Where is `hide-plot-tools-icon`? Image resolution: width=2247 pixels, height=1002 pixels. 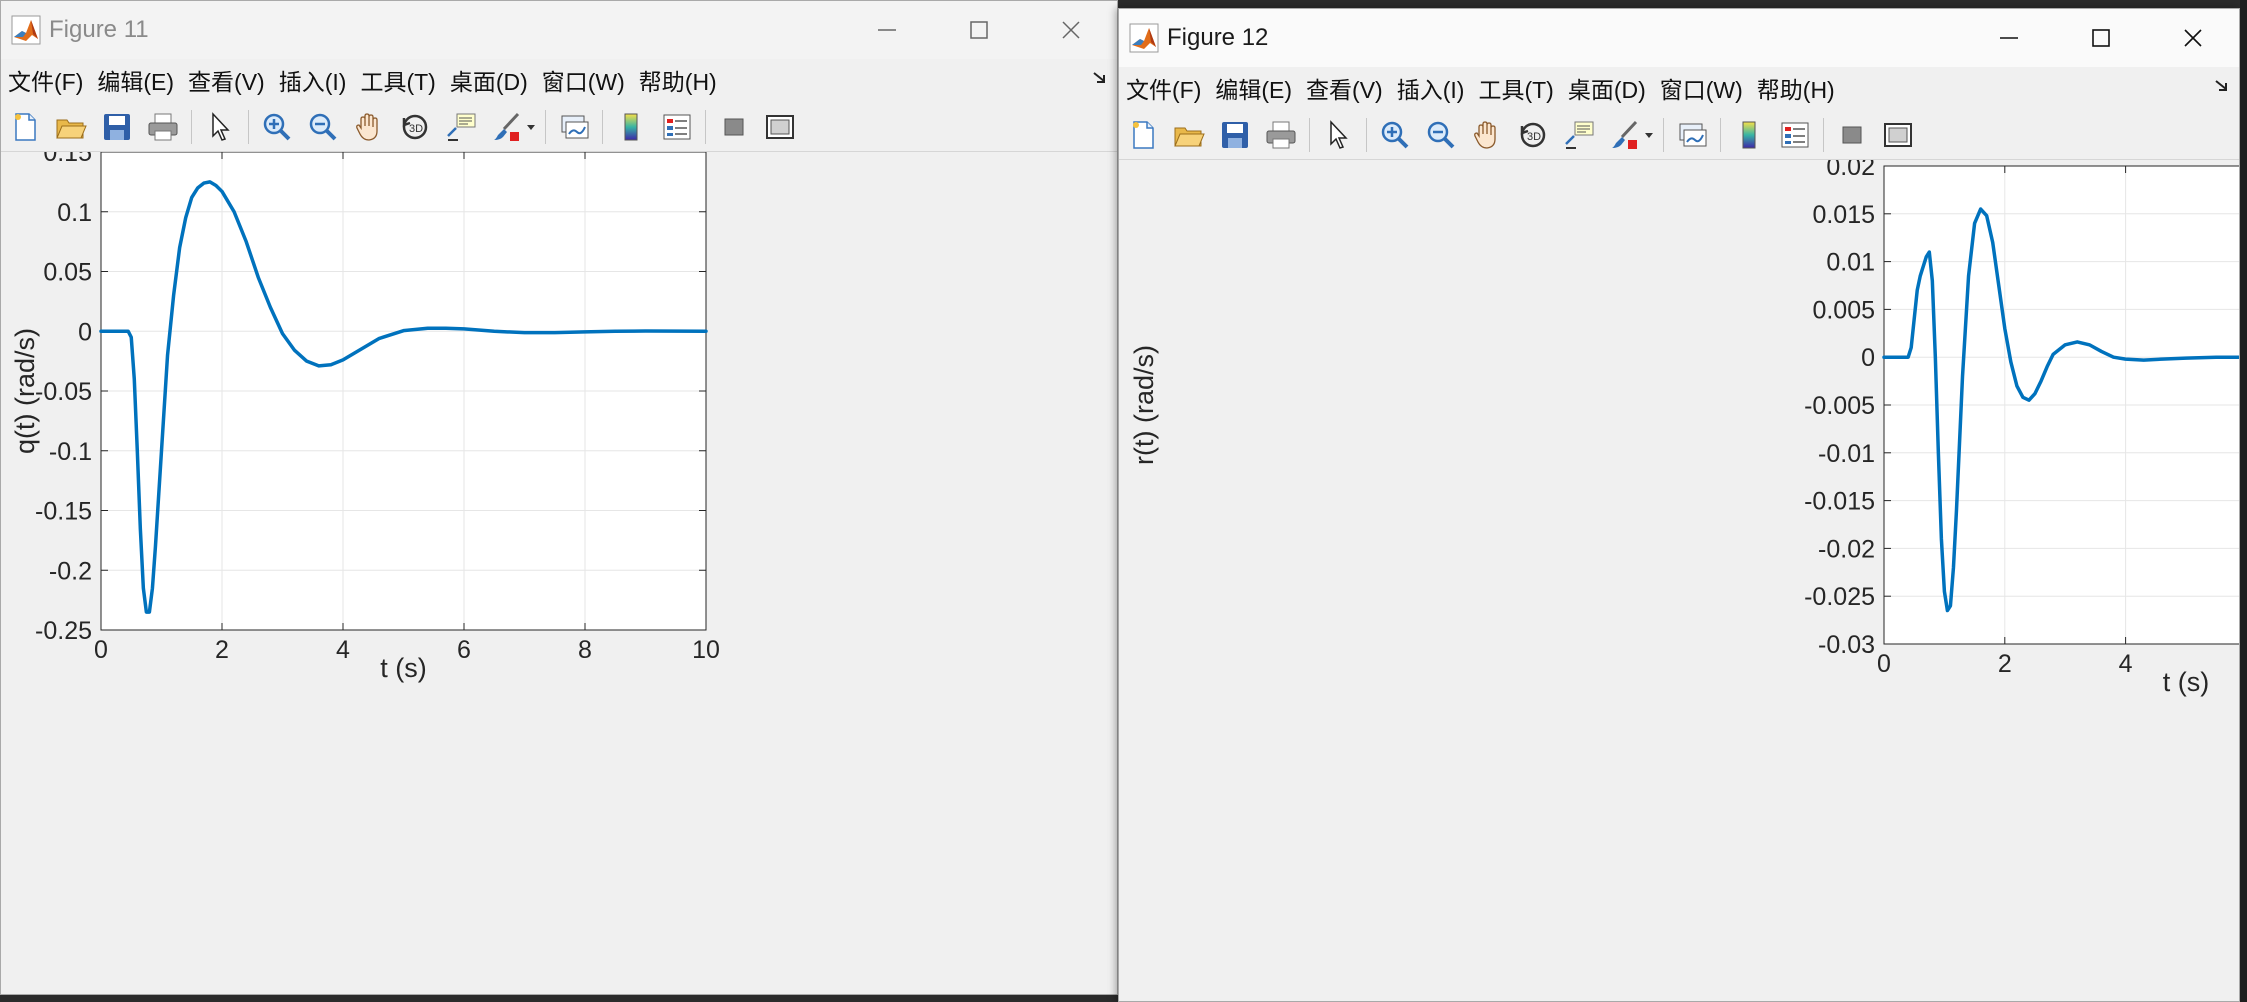
hide-plot-tools-icon is located at coordinates (734, 127).